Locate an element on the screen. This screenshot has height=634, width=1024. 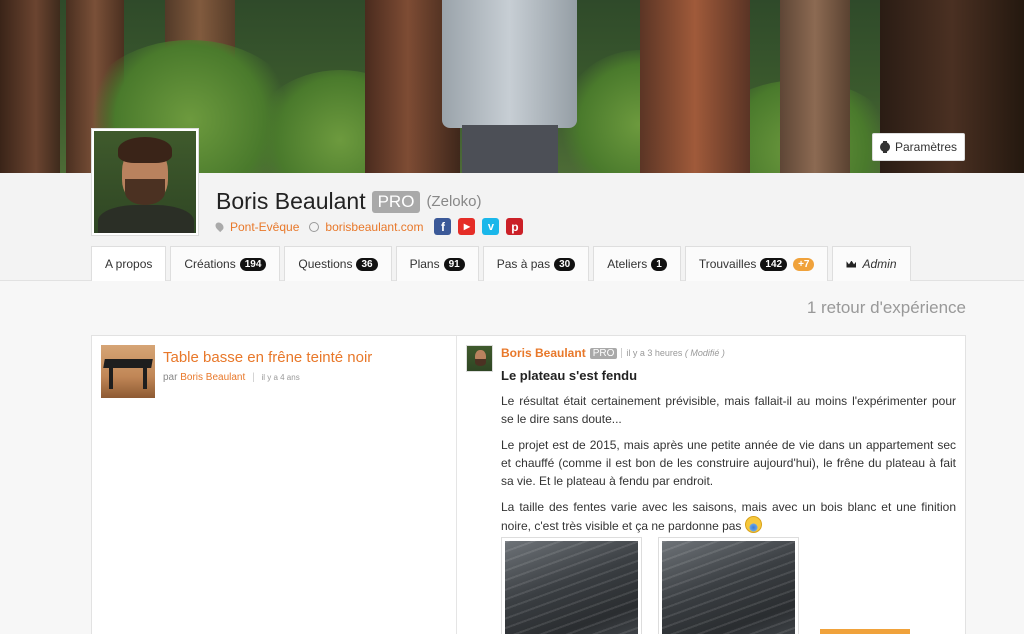
tab-label: Pas à pas is located at coordinates (523, 264).